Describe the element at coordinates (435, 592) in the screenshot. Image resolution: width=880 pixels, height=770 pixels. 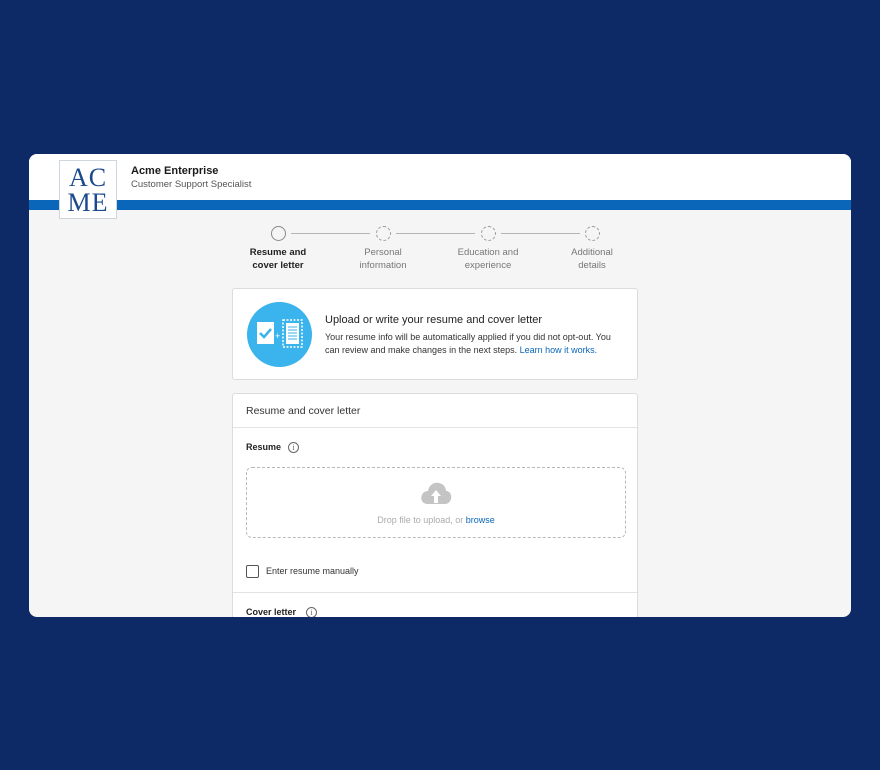
I see `divider` at that location.